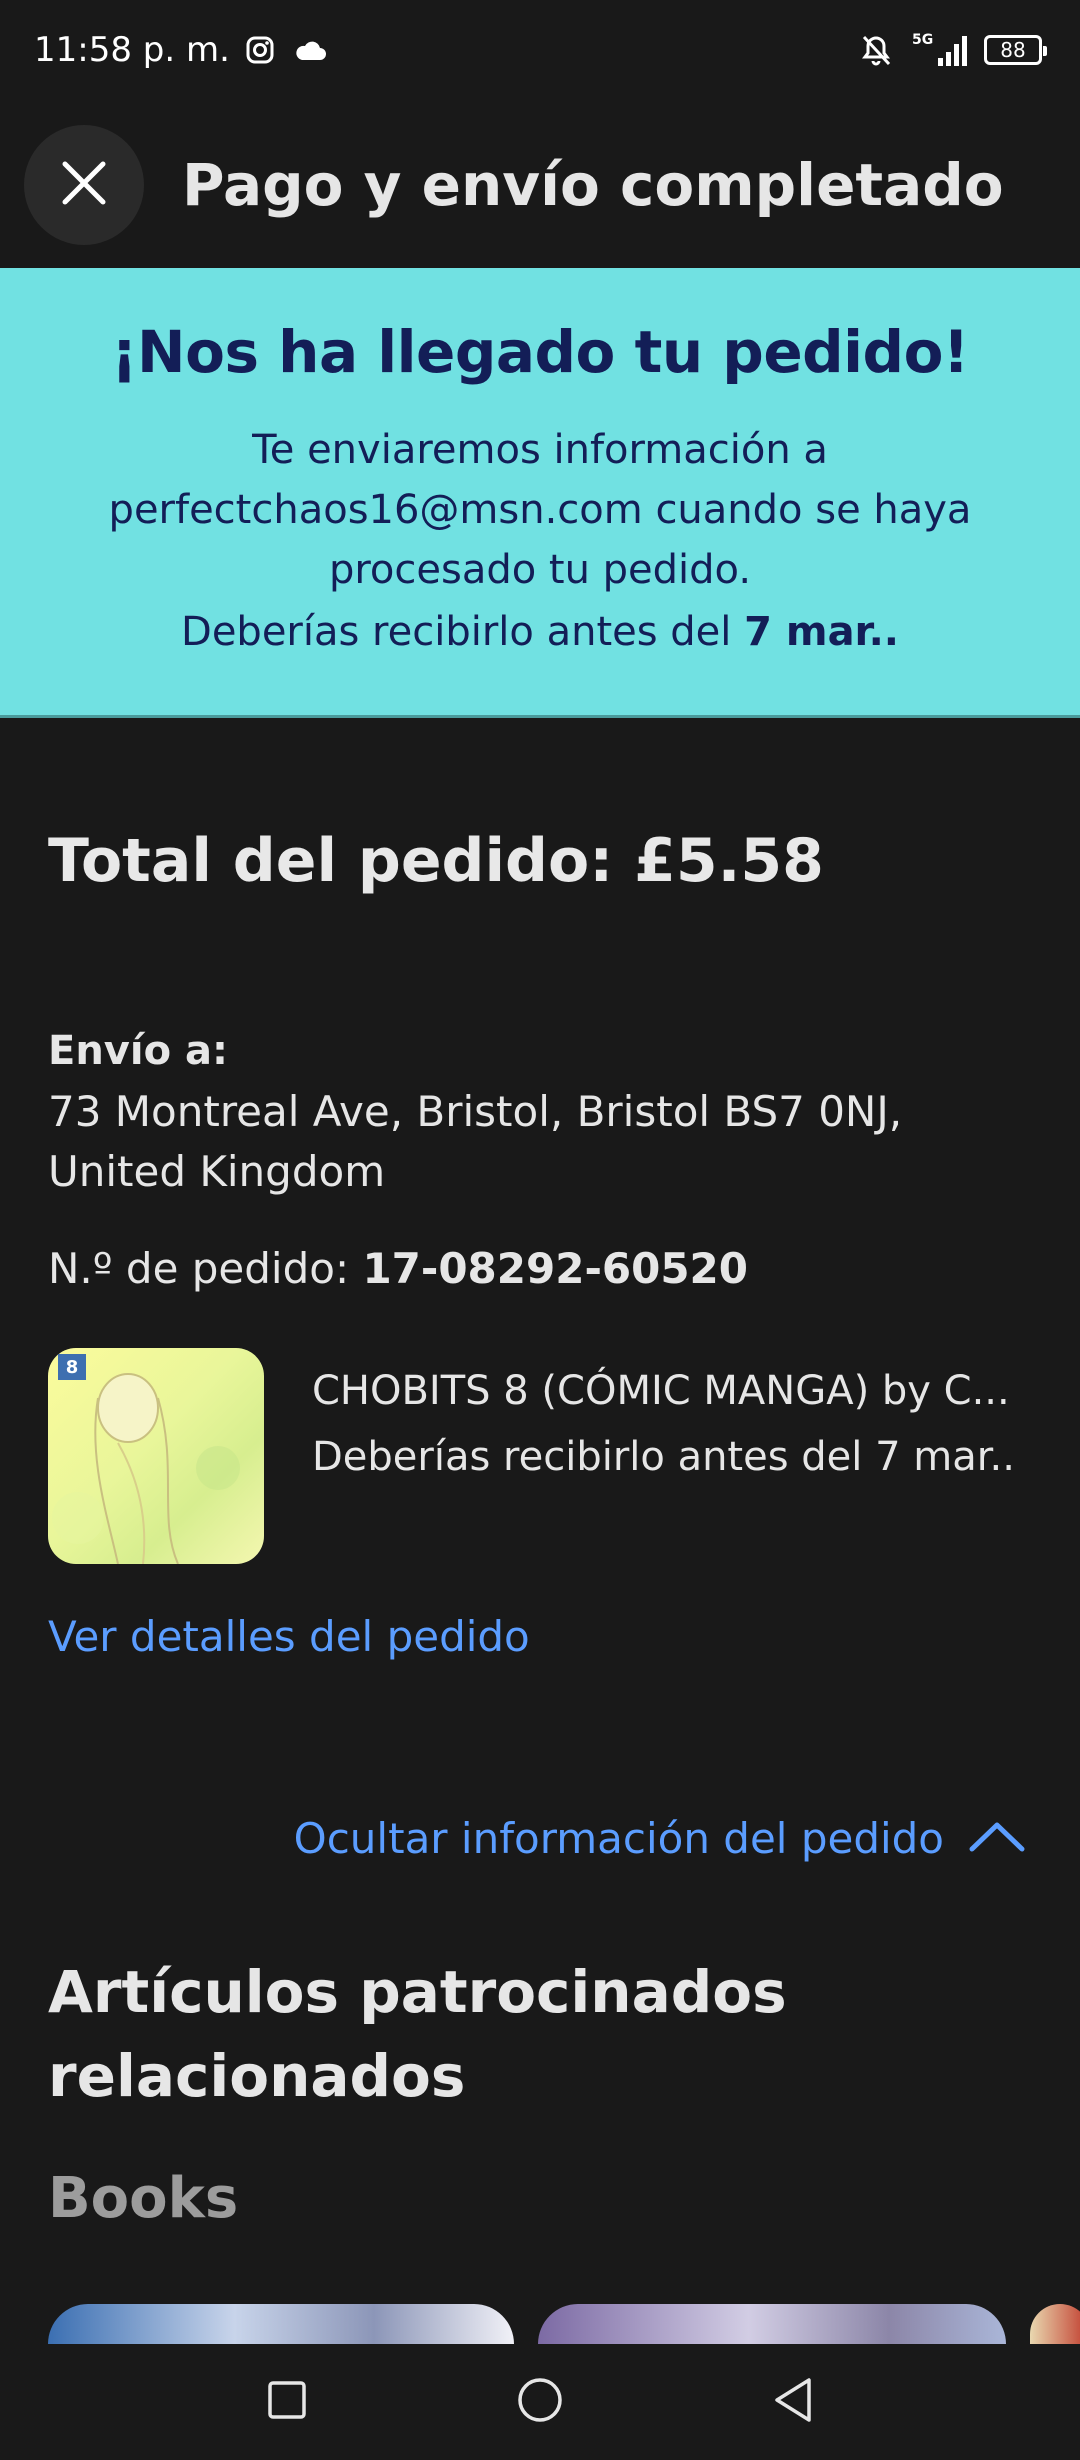 Image resolution: width=1080 pixels, height=2460 pixels. Describe the element at coordinates (922, 40) in the screenshot. I see `network-label: 5G` at that location.